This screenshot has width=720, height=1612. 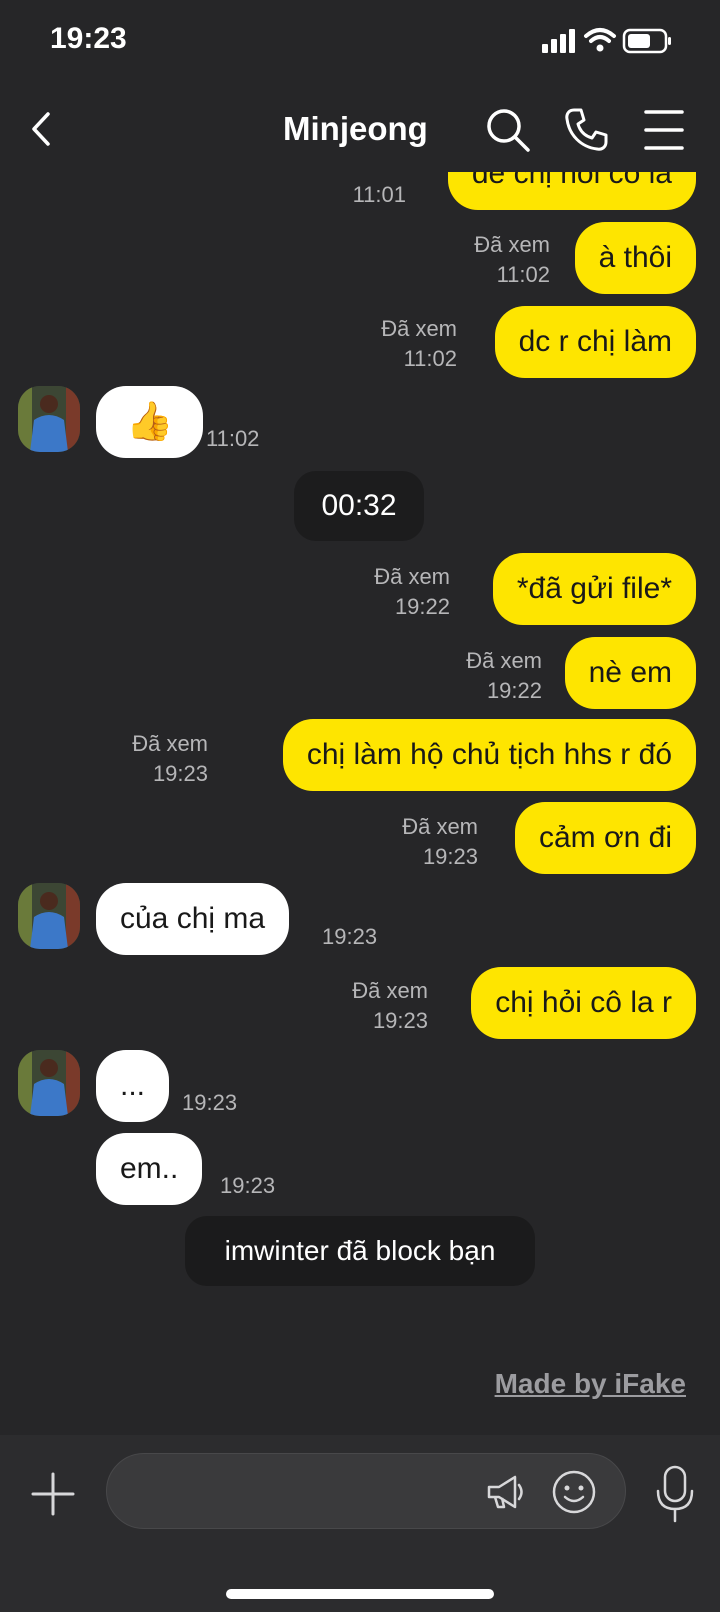 What do you see at coordinates (355, 128) in the screenshot?
I see `chat-title: Minjeong` at bounding box center [355, 128].